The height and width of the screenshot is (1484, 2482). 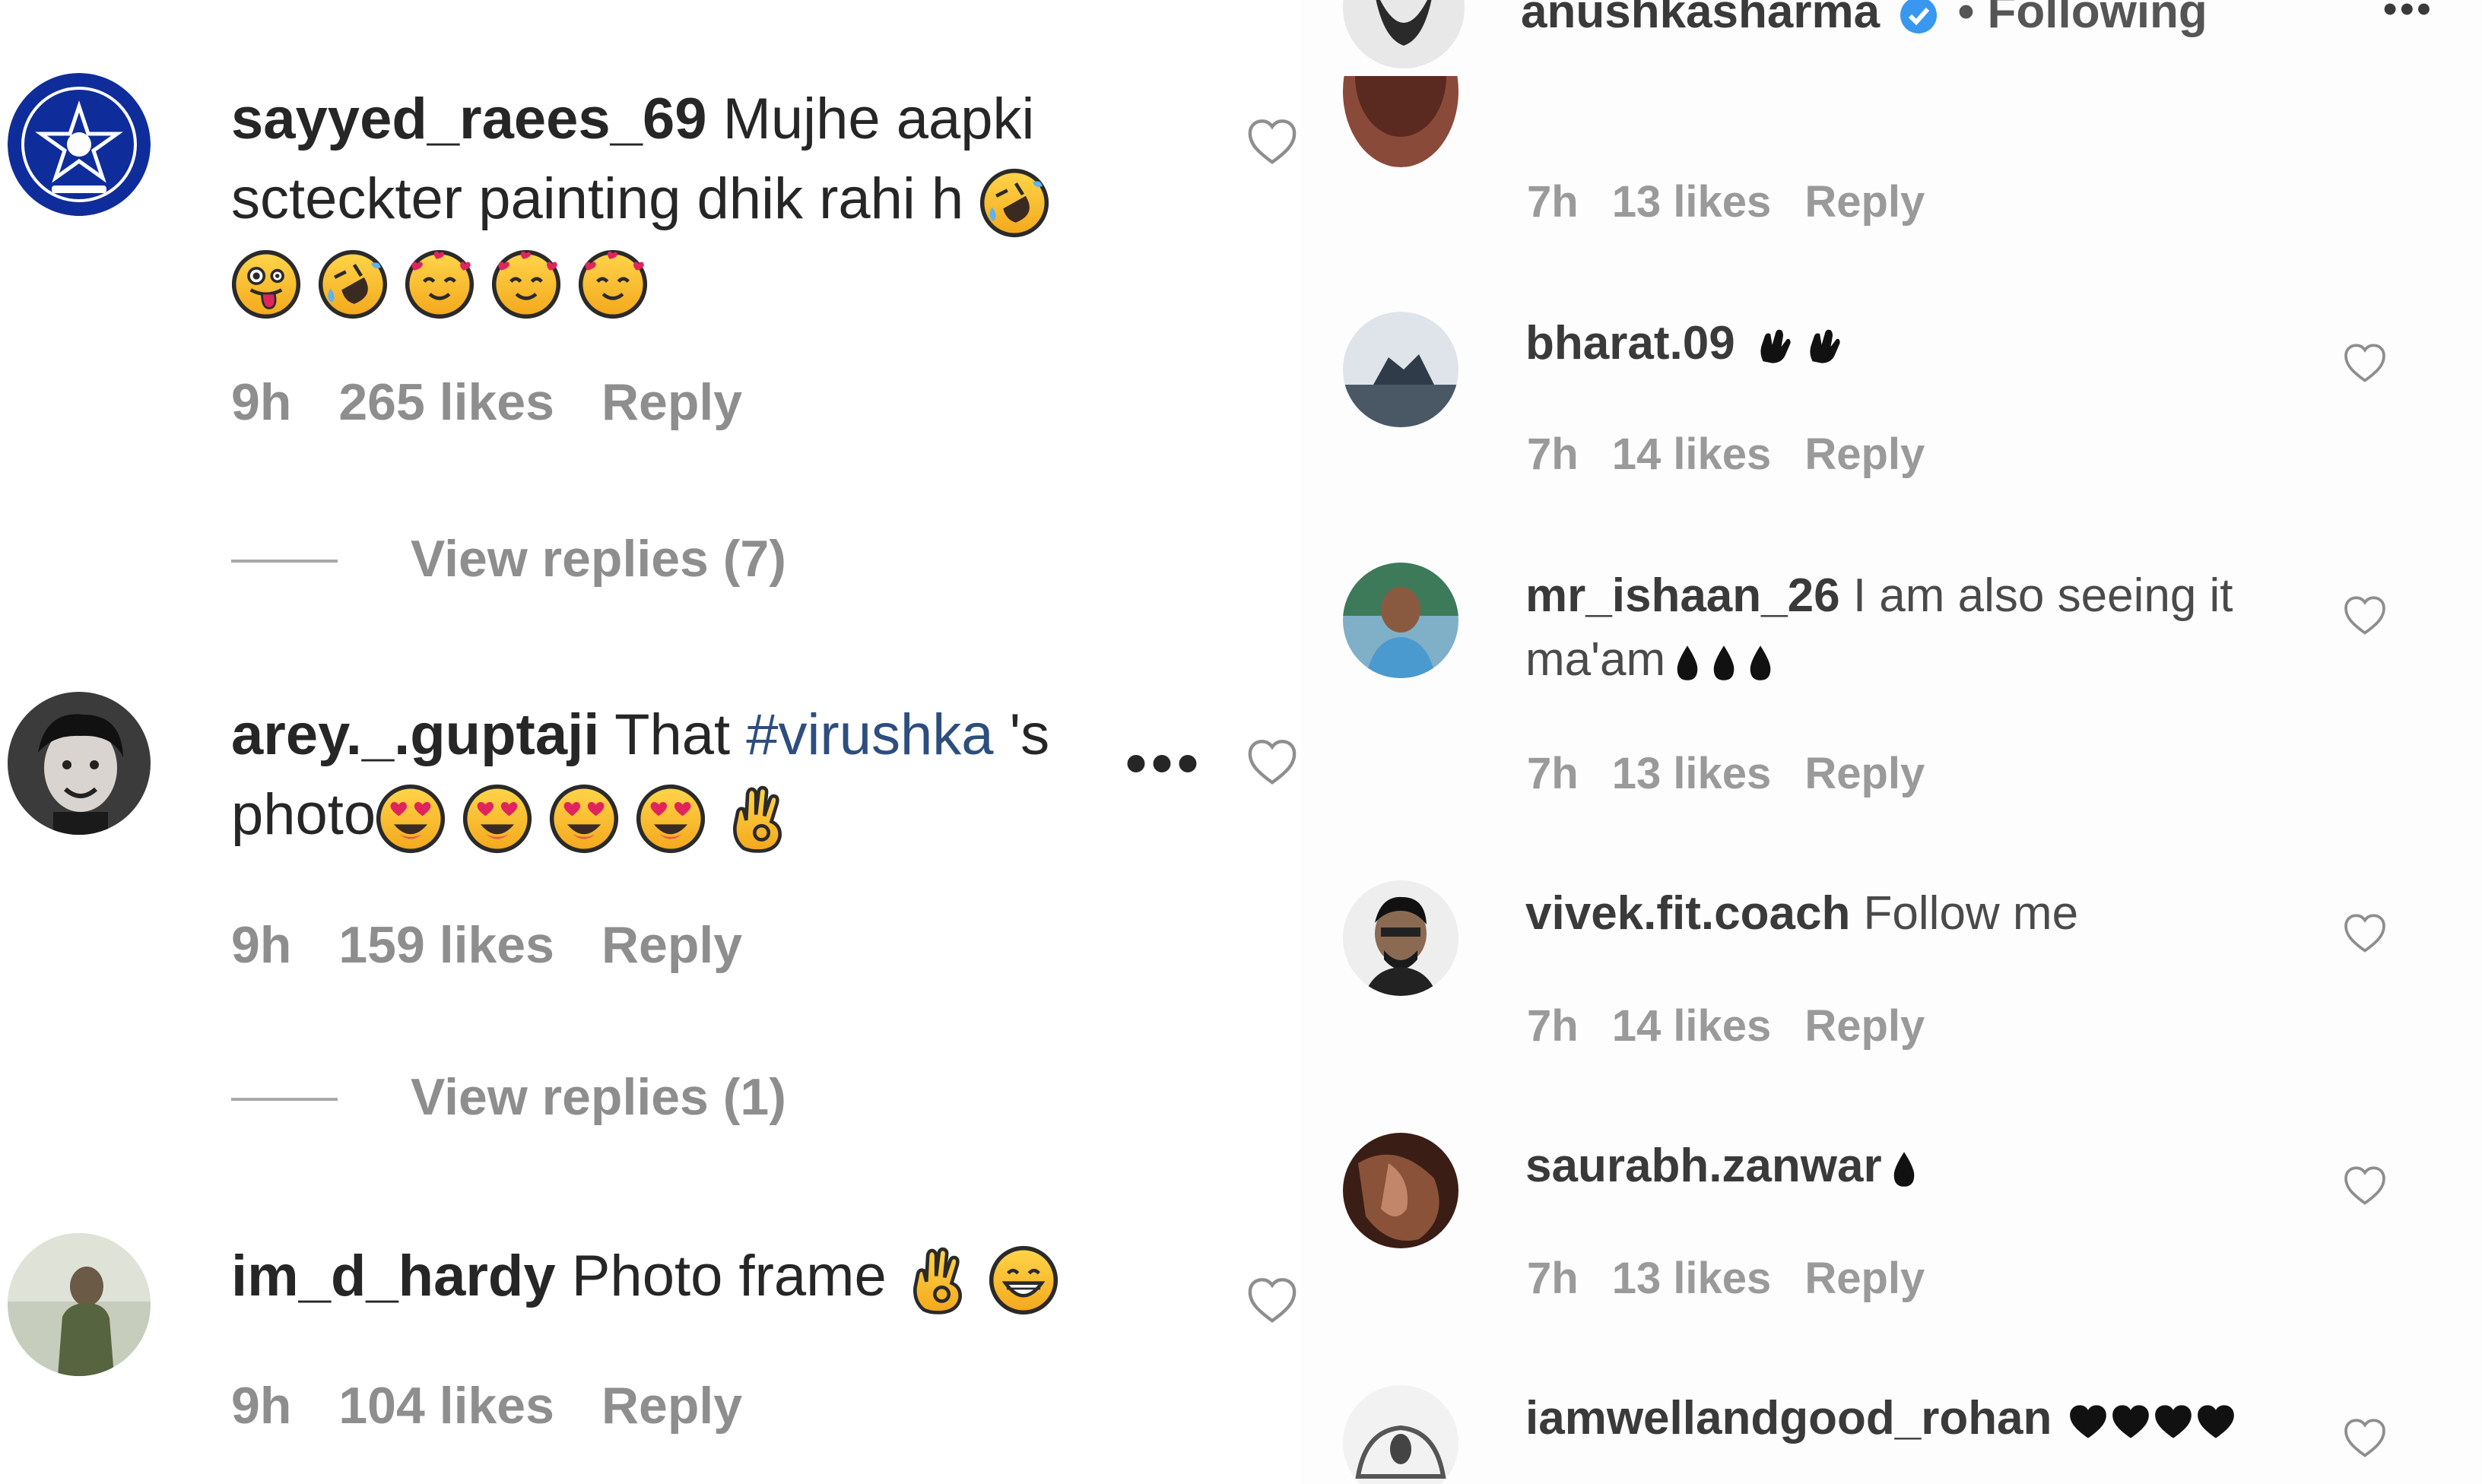 What do you see at coordinates (1703, 1166) in the screenshot?
I see `comment-username: saurabh.zanwar` at bounding box center [1703, 1166].